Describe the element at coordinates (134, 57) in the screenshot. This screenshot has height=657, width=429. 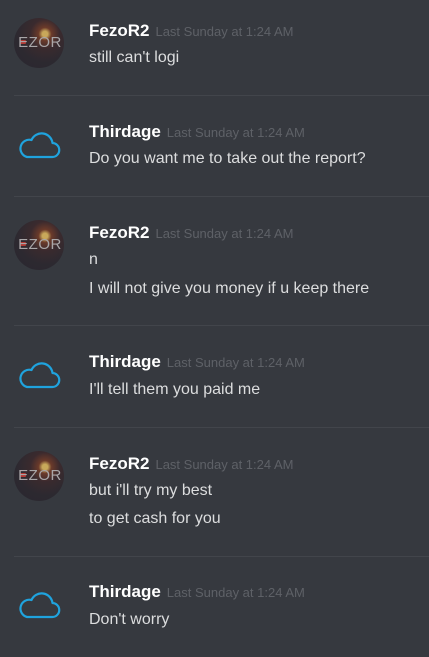
I see `message-text: still can't logi` at that location.